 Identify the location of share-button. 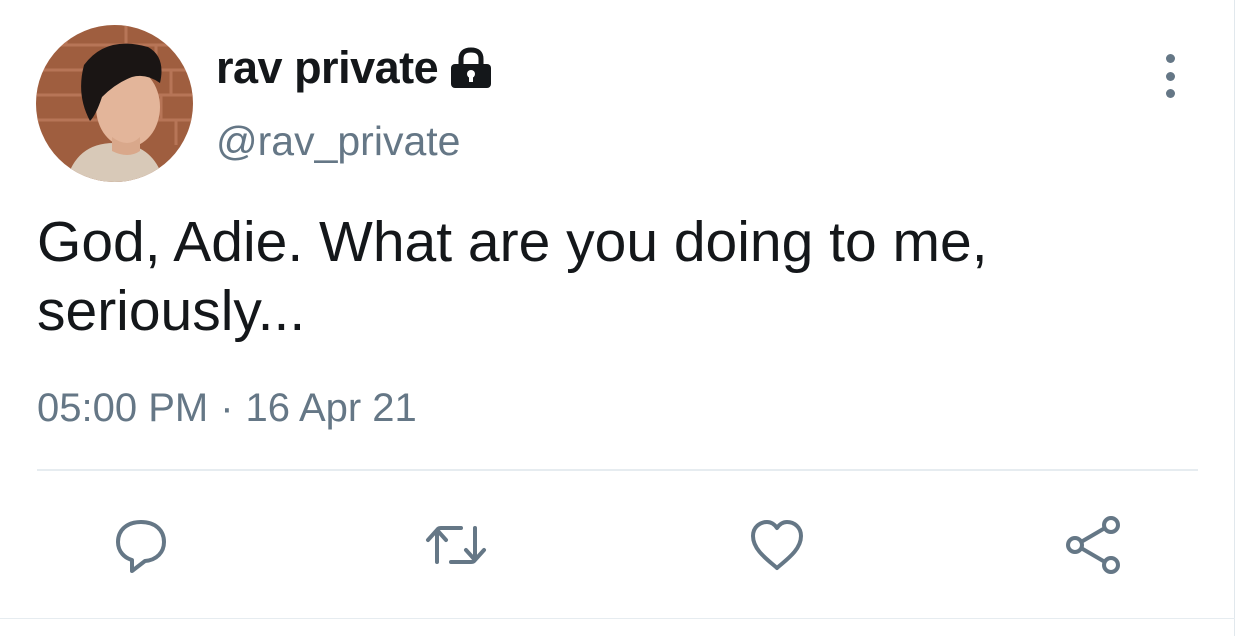
(1093, 545).